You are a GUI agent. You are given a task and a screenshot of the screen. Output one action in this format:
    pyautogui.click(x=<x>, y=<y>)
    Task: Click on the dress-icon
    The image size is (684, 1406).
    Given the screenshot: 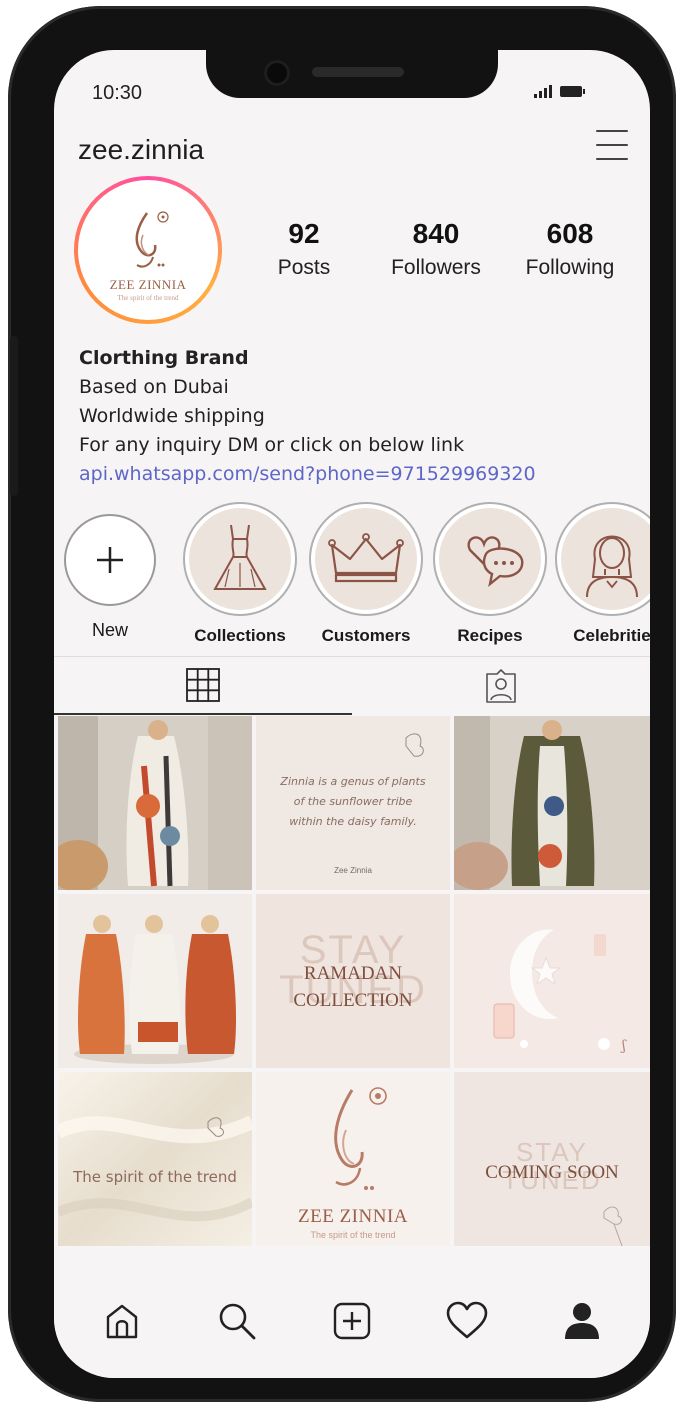 What is the action you would take?
    pyautogui.click(x=240, y=557)
    